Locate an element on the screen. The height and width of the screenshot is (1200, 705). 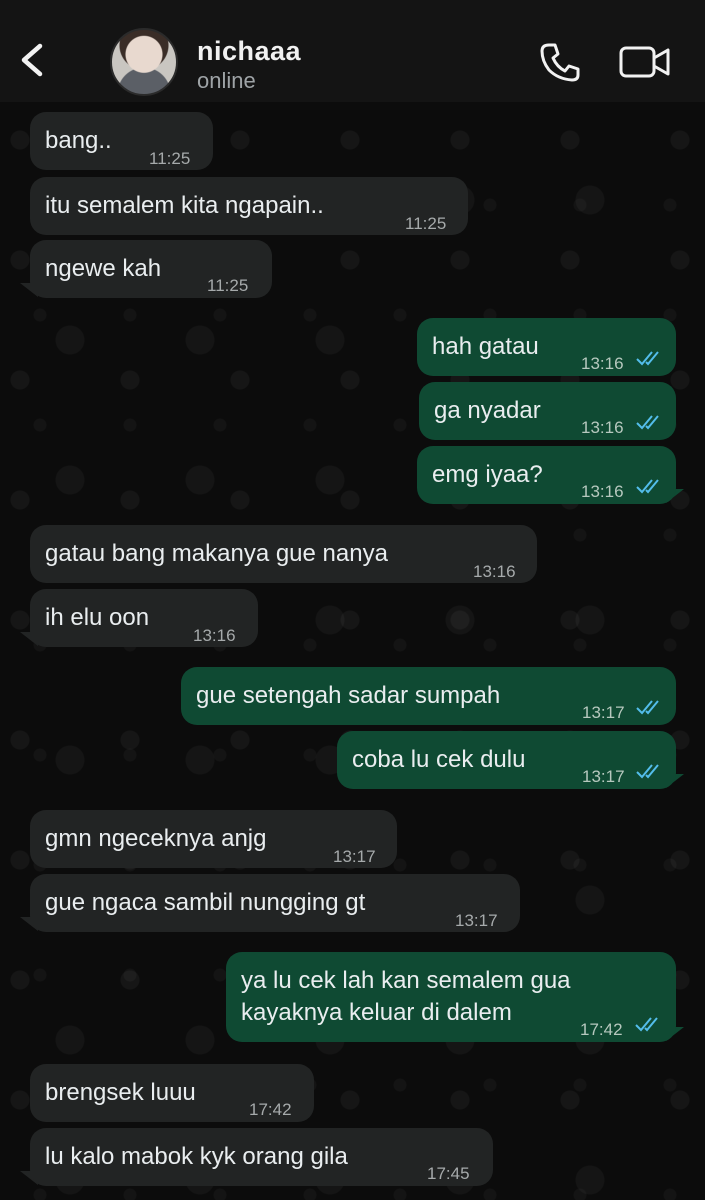
video-camera-icon is located at coordinates (645, 62).